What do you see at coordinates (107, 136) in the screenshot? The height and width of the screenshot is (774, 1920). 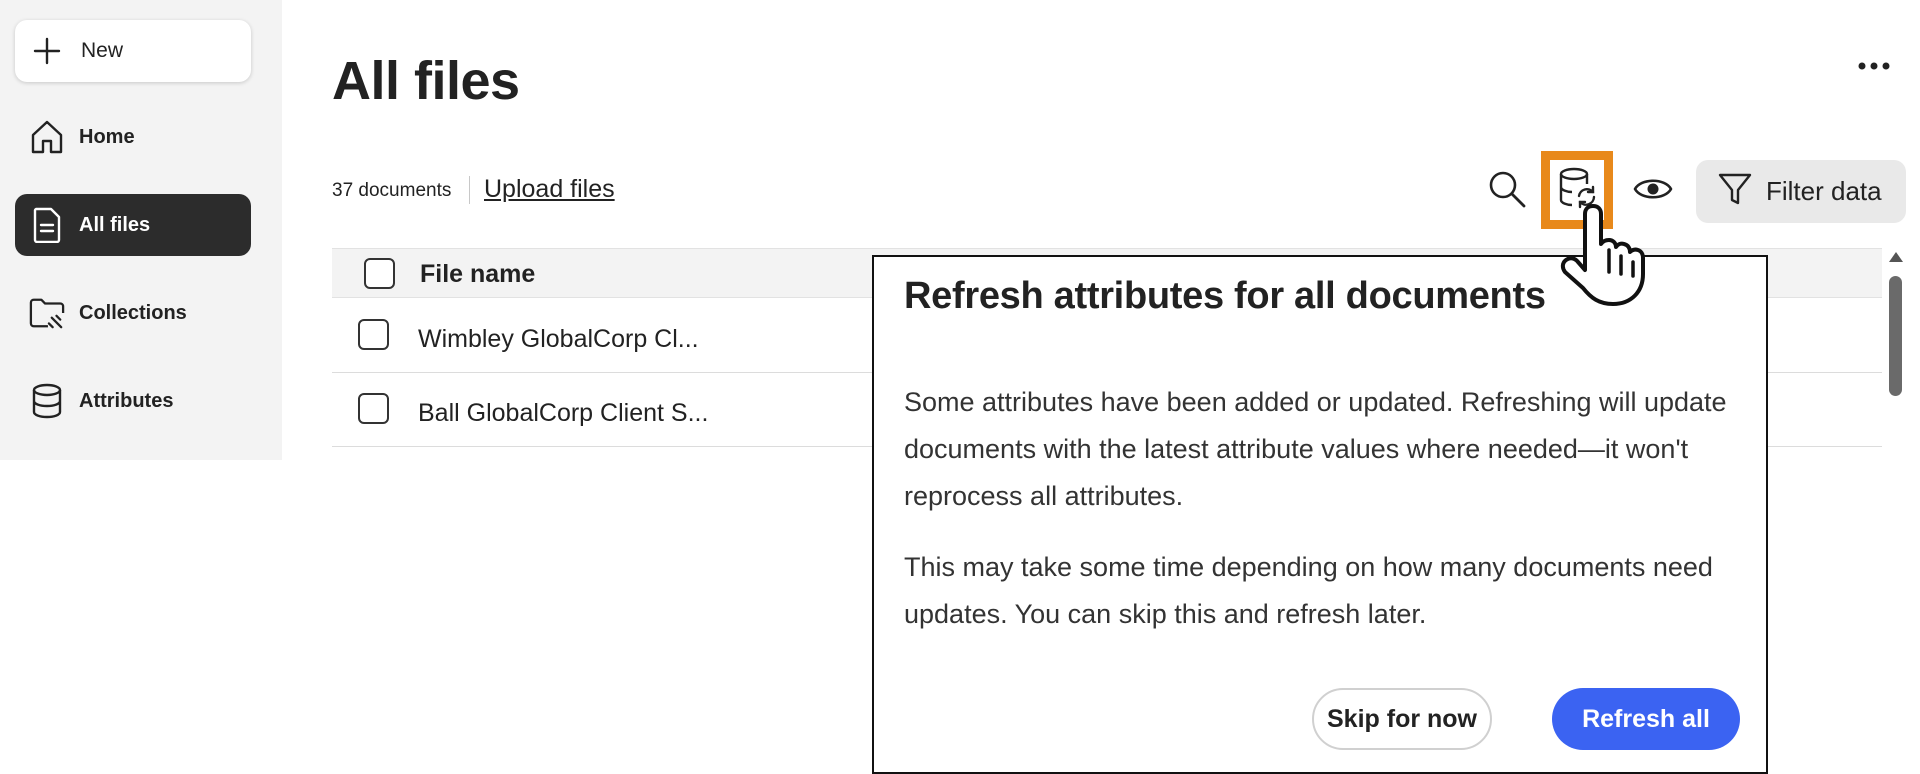 I see `sidebar-item-label: Home` at bounding box center [107, 136].